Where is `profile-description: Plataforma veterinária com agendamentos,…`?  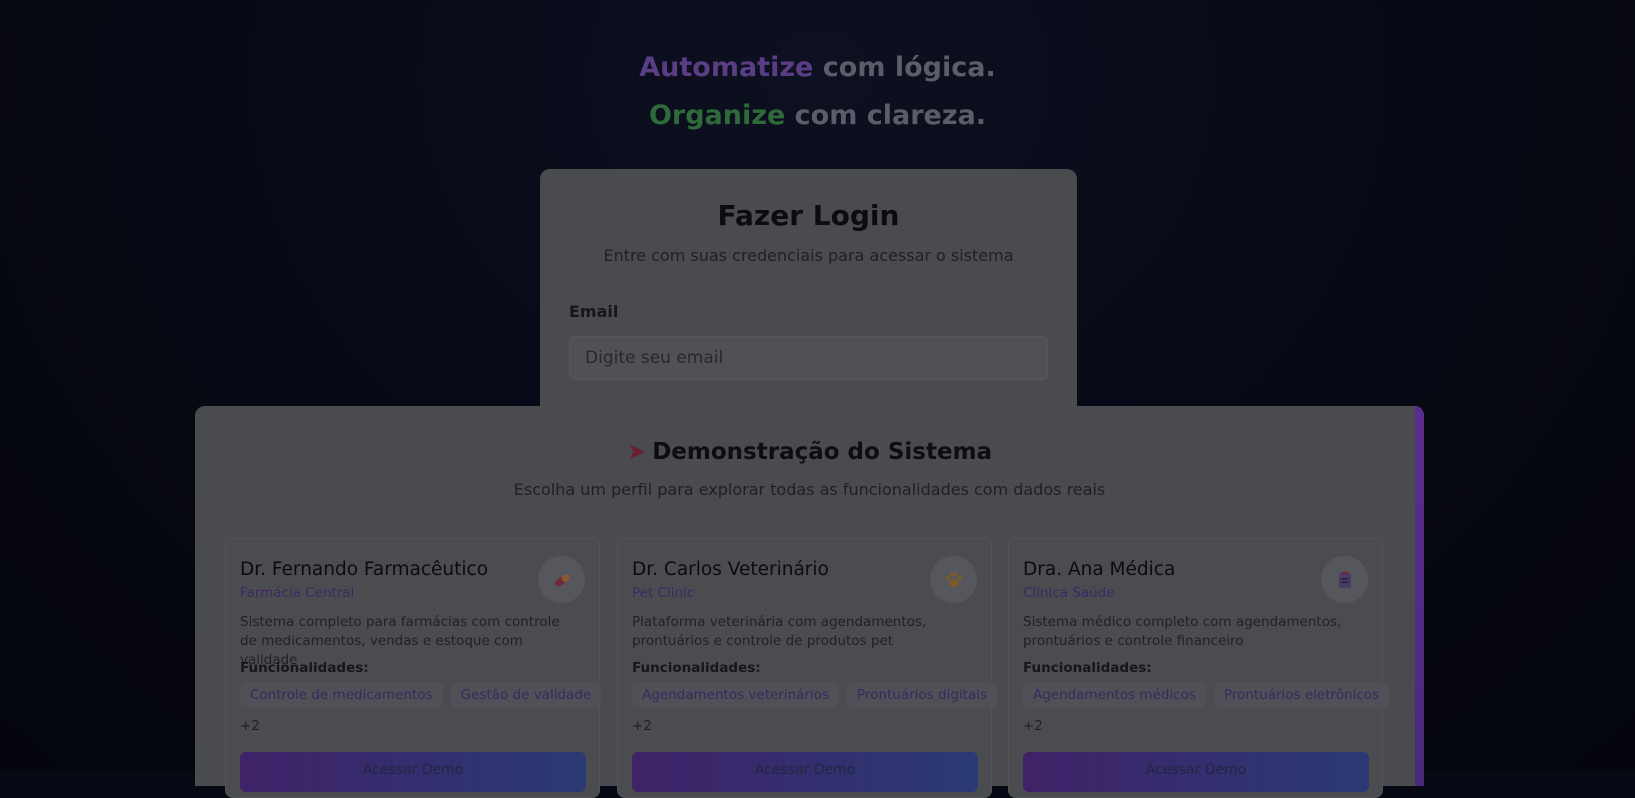
profile-description: Plataforma veterinária com agendamentos,… is located at coordinates (779, 631).